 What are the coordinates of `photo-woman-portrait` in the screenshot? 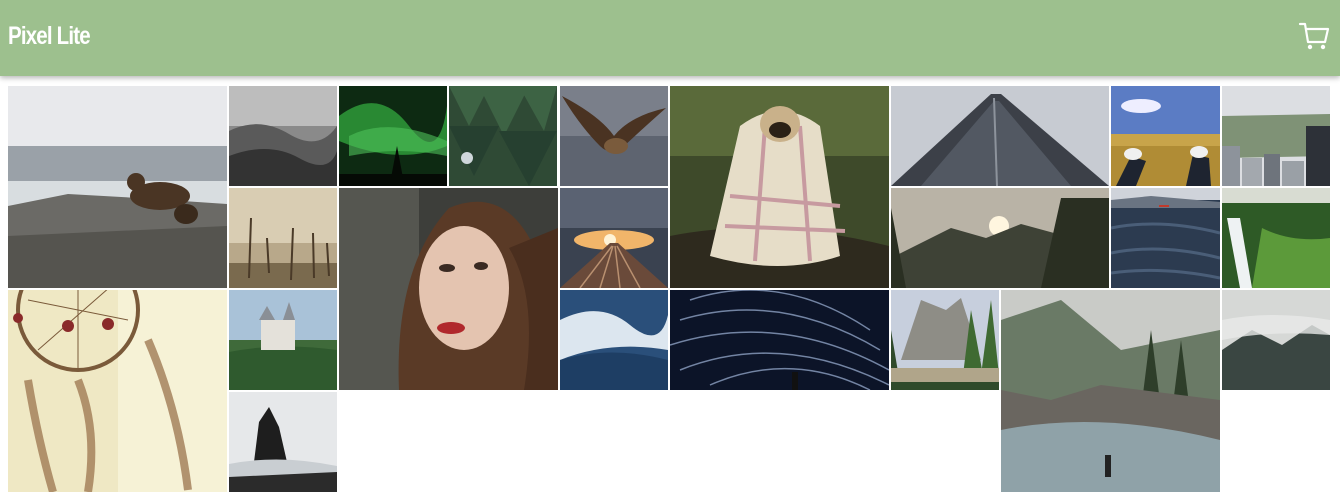 It's located at (448, 289).